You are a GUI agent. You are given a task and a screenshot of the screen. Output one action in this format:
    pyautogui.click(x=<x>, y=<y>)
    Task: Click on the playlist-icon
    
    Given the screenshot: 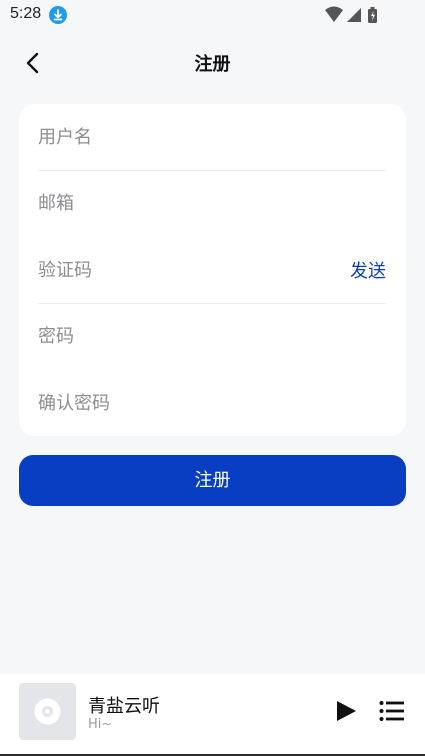 What is the action you would take?
    pyautogui.click(x=391, y=711)
    